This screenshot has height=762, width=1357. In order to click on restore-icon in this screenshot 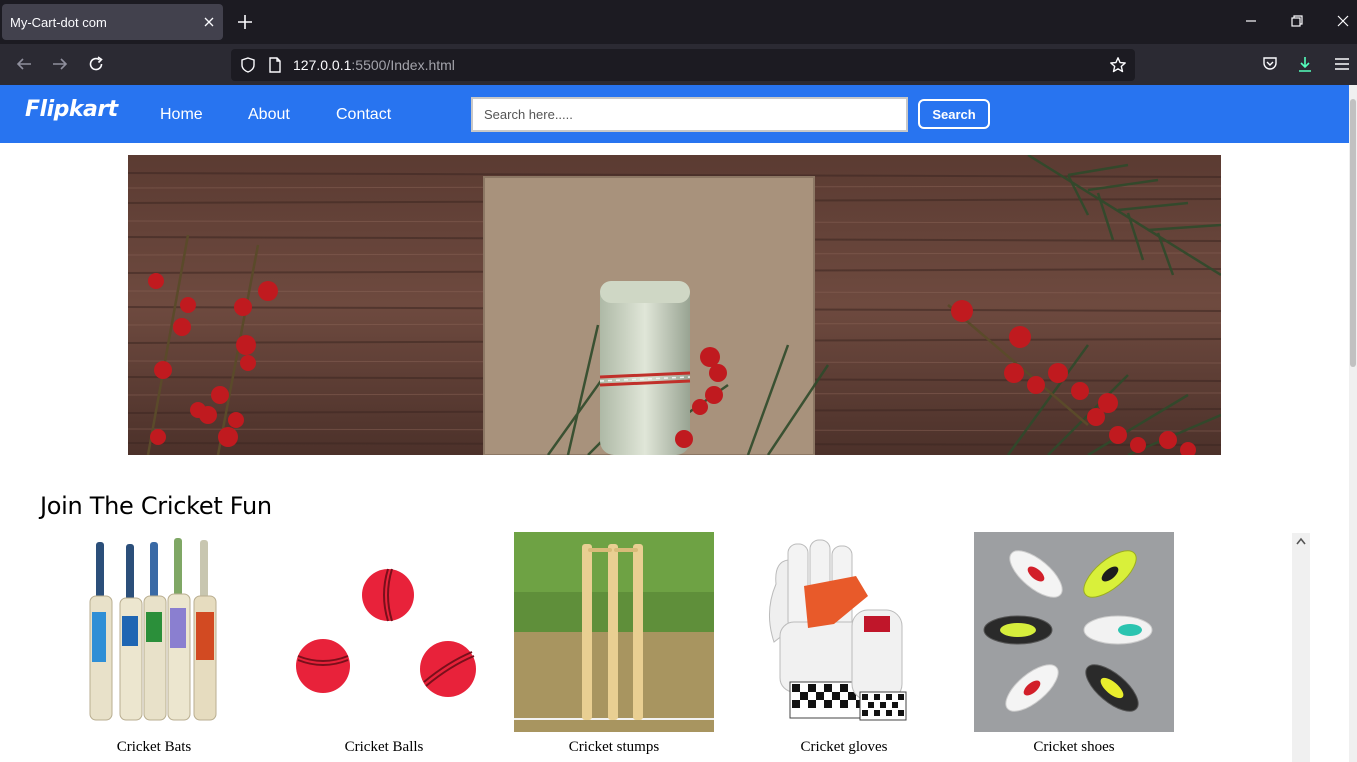, I will do `click(1297, 21)`.